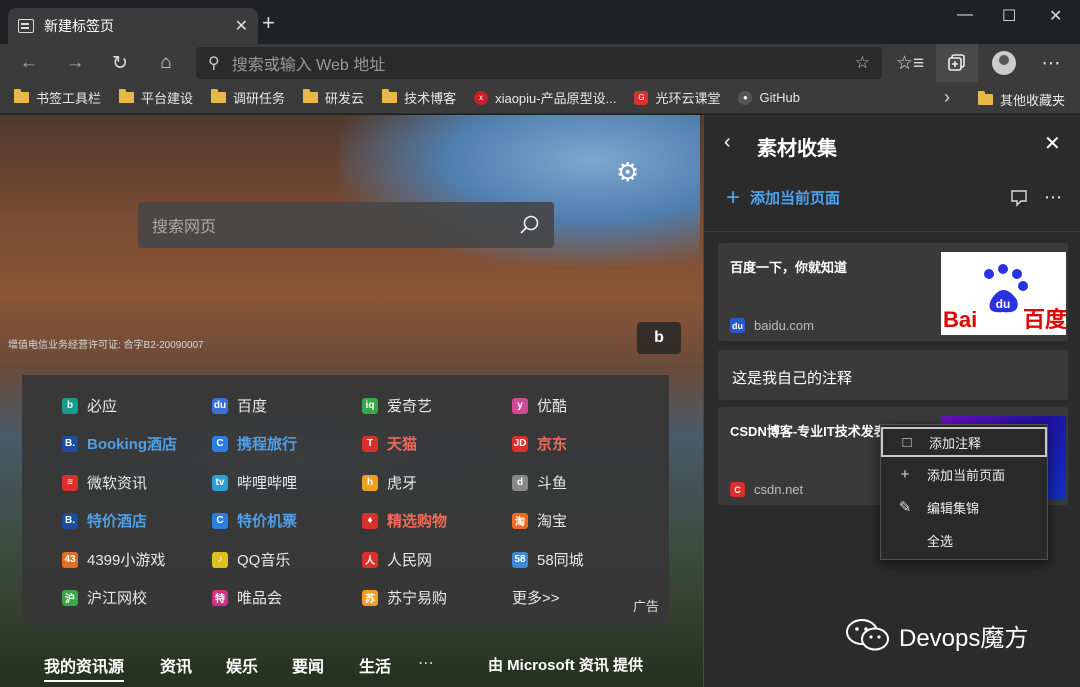 The width and height of the screenshot is (1080, 687). I want to click on new-tab-page-icon, so click(26, 26).